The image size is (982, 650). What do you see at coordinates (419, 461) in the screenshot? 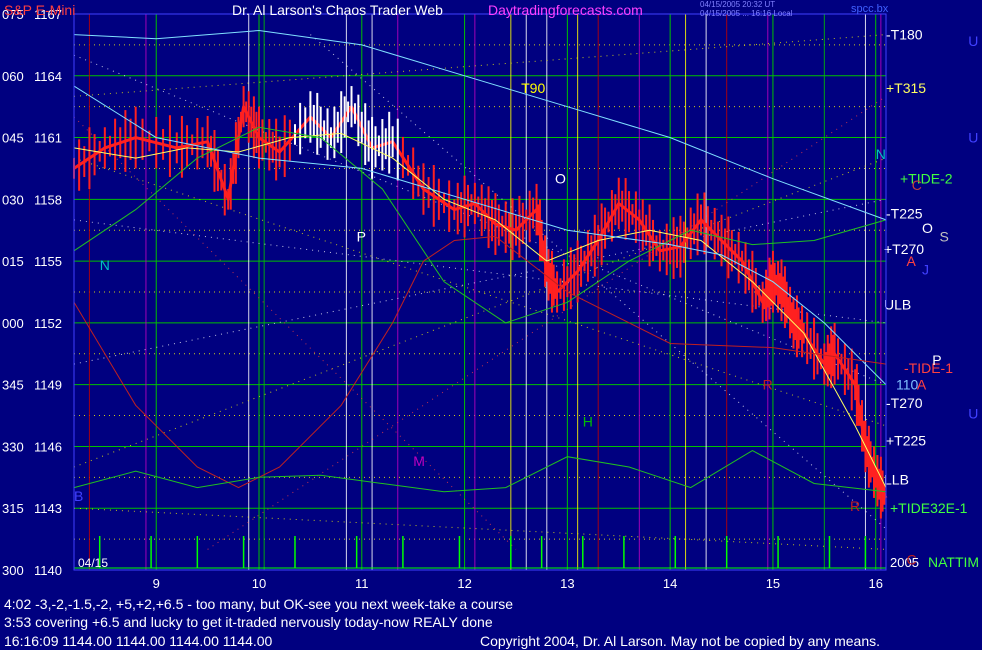
I see `cycle-letter: M` at bounding box center [419, 461].